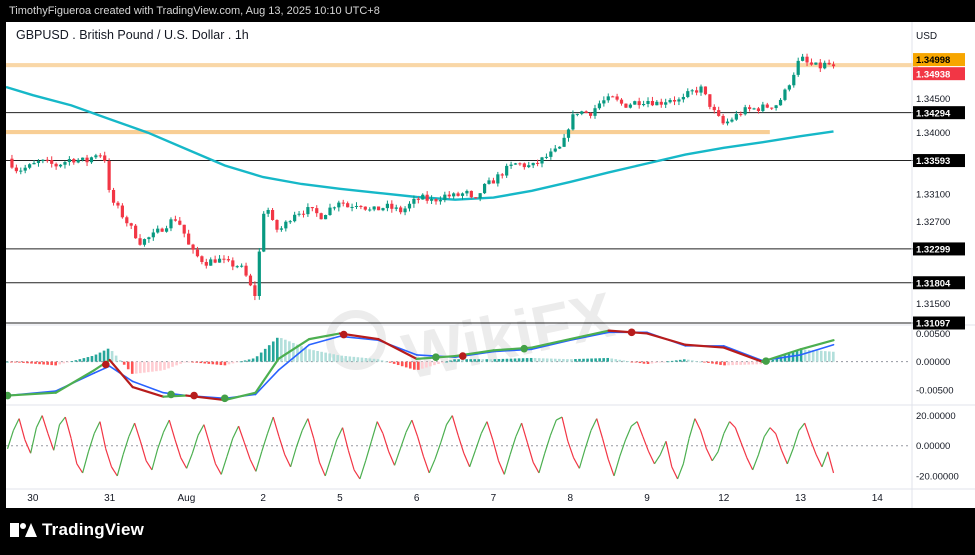 The width and height of the screenshot is (975, 555). I want to click on macd-cross-marker, so click(462, 356).